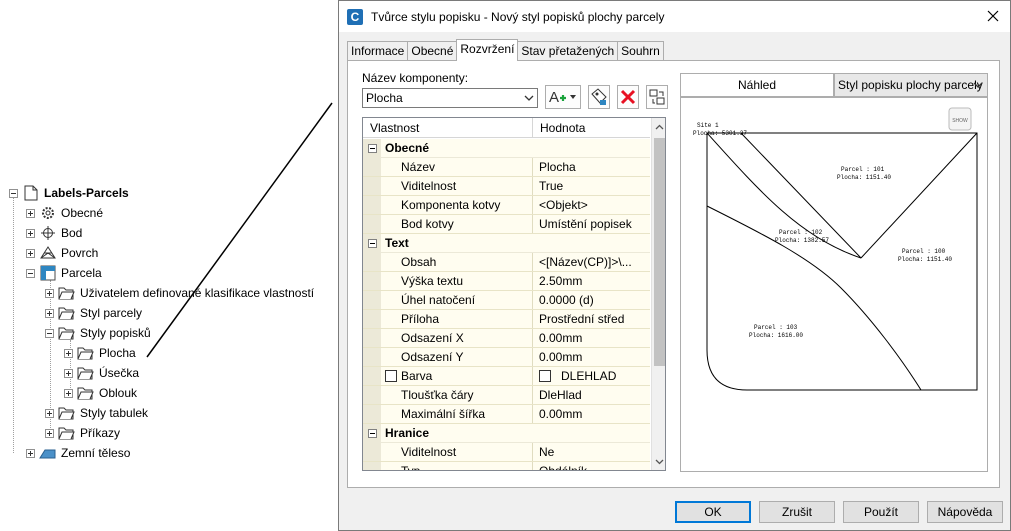  I want to click on tree-item-obecne: Obecné, so click(64, 213).